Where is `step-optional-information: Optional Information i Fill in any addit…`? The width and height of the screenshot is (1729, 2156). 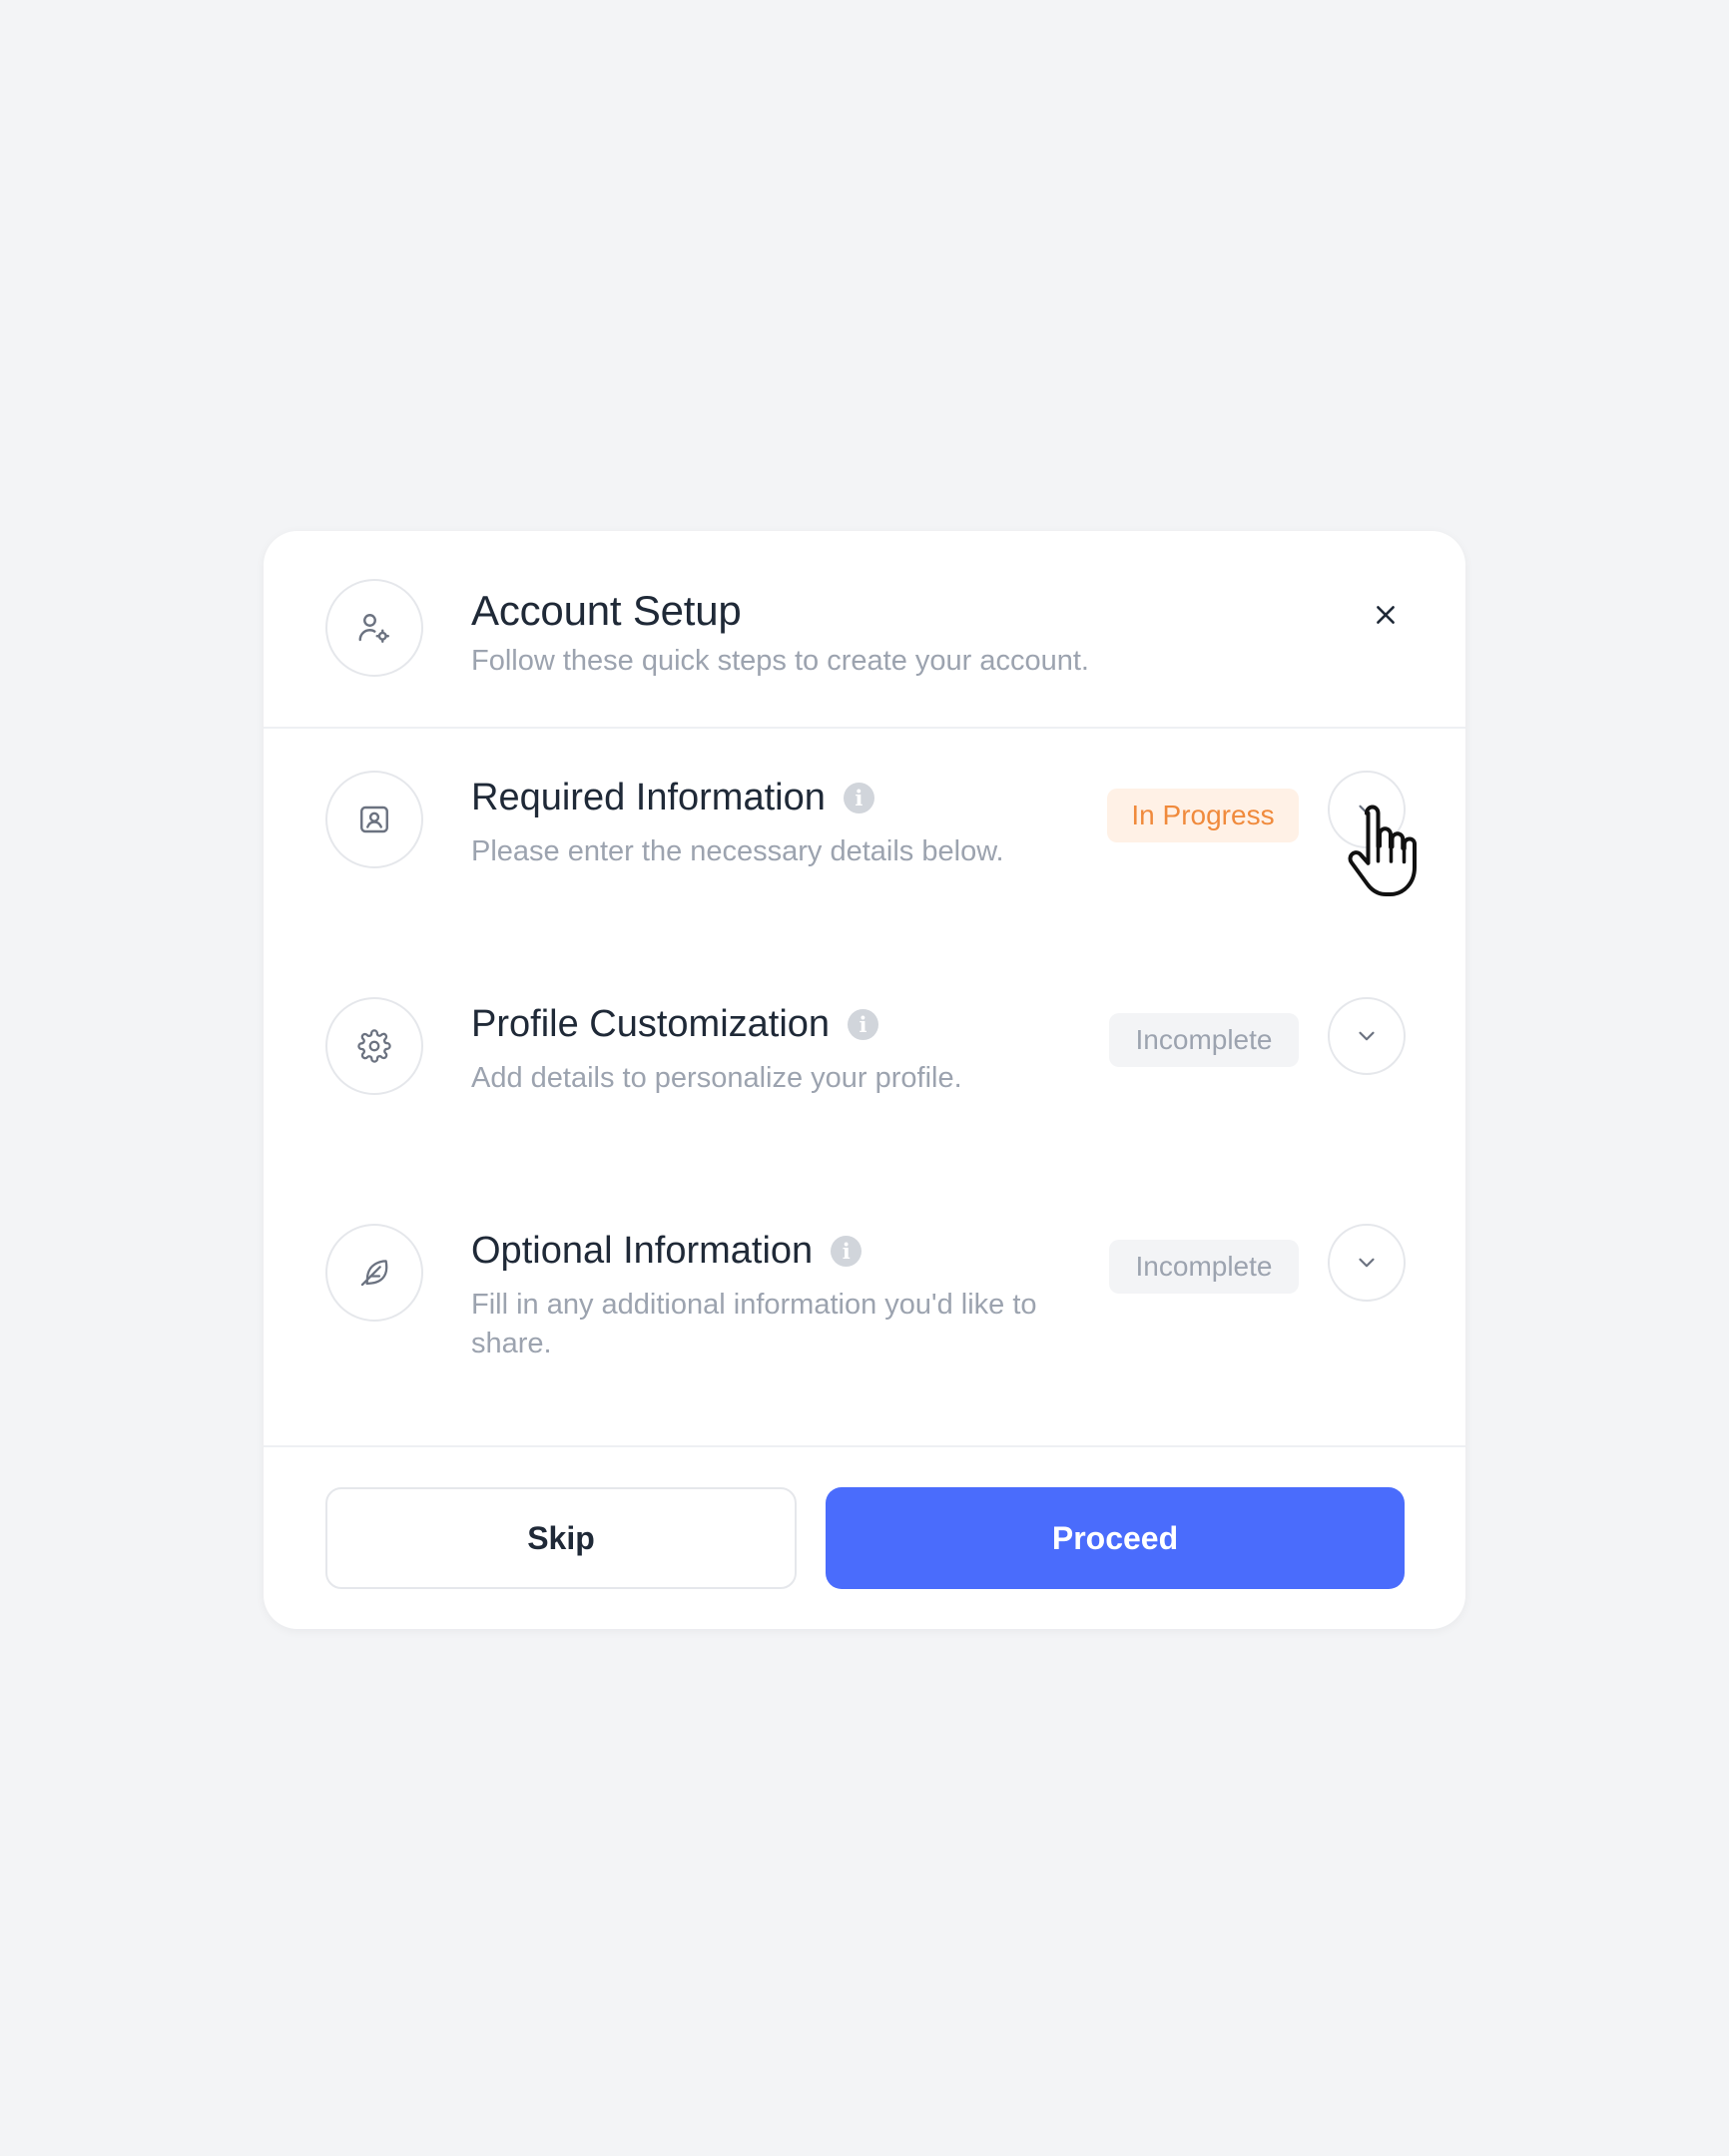
step-optional-information: Optional Information i Fill in any addit… is located at coordinates (864, 1323).